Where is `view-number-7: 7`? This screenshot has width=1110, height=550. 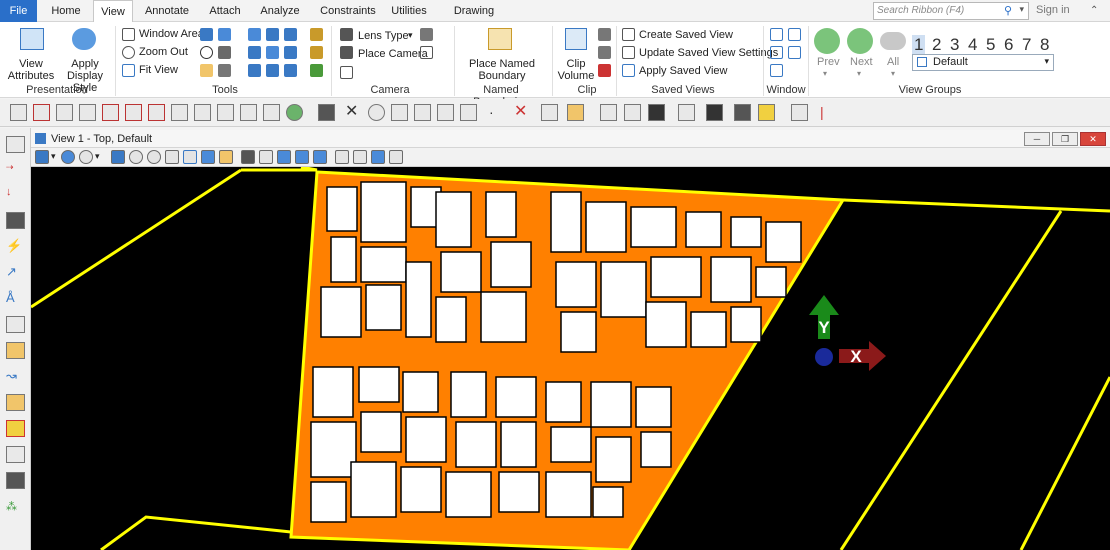
view-number-7: 7 is located at coordinates (1026, 45).